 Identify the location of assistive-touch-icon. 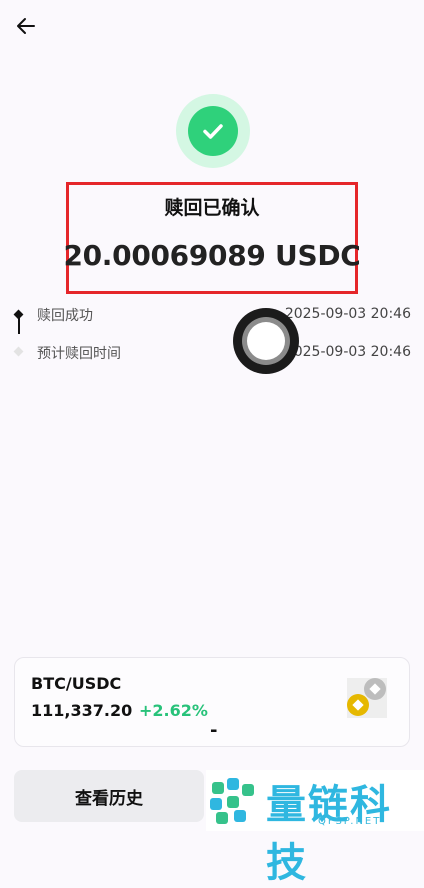
(266, 341).